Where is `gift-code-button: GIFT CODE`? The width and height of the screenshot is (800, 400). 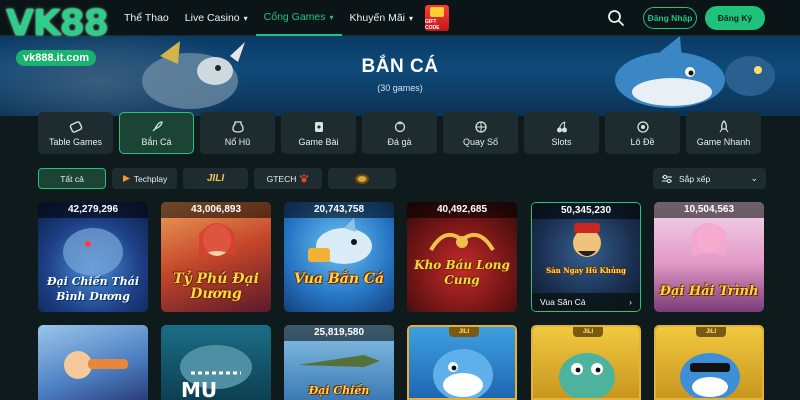 gift-code-button: GIFT CODE is located at coordinates (437, 18).